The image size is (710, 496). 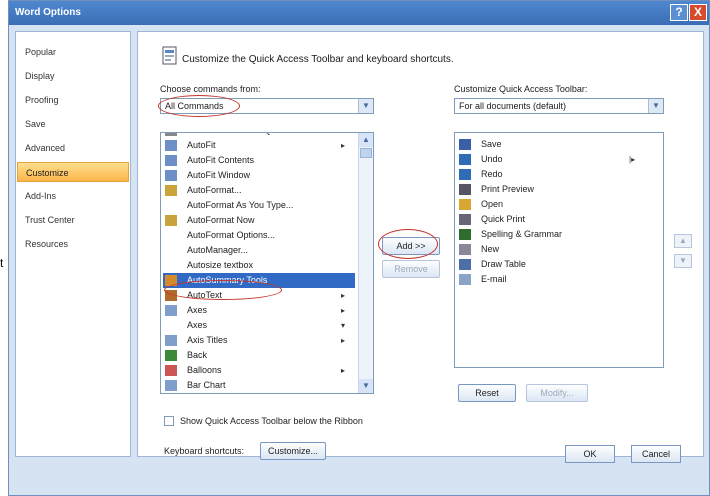 What do you see at coordinates (491, 144) in the screenshot?
I see `list-item-label: Save` at bounding box center [491, 144].